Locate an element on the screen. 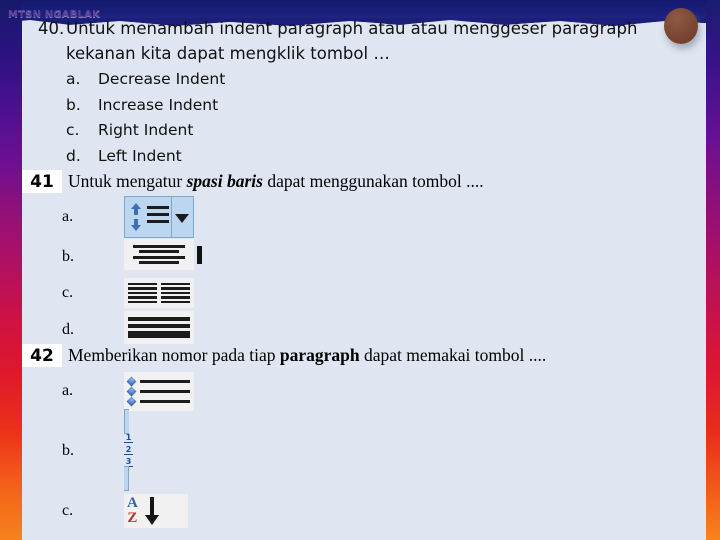 Image resolution: width=720 pixels, height=540 pixels. text-lines-glyph is located at coordinates (158, 217).